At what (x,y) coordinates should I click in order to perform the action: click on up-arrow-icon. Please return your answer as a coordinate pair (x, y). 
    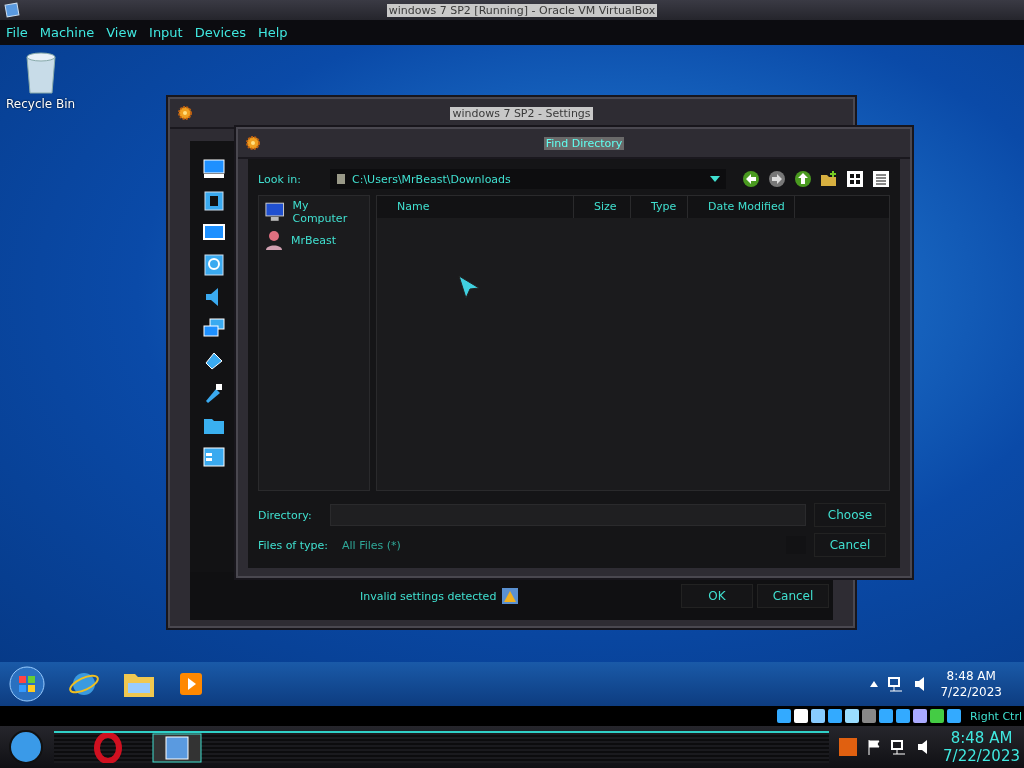
    Looking at the image, I should click on (874, 684).